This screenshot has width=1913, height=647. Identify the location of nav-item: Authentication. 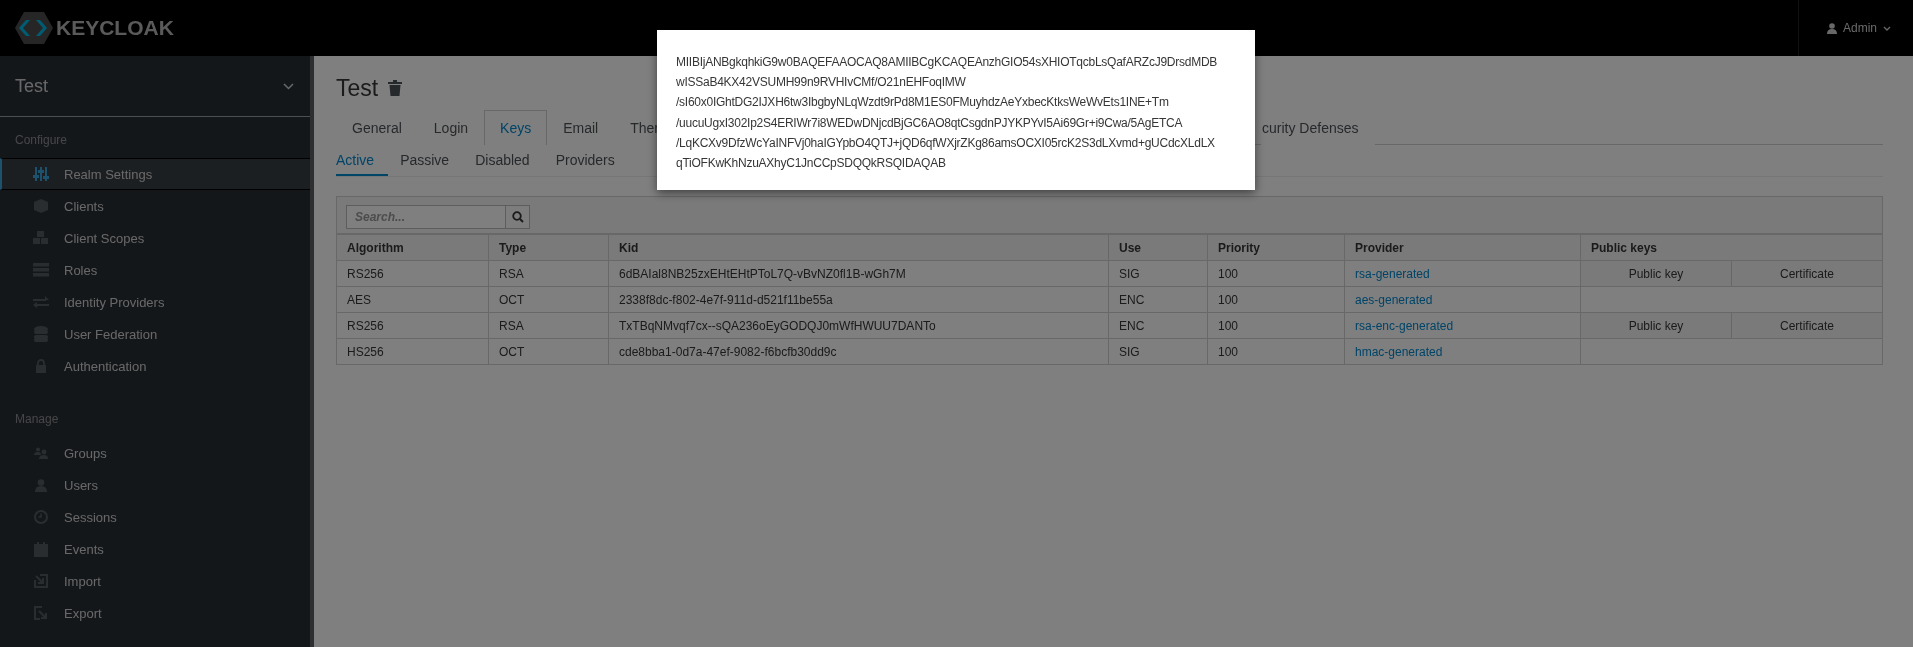
(155, 366).